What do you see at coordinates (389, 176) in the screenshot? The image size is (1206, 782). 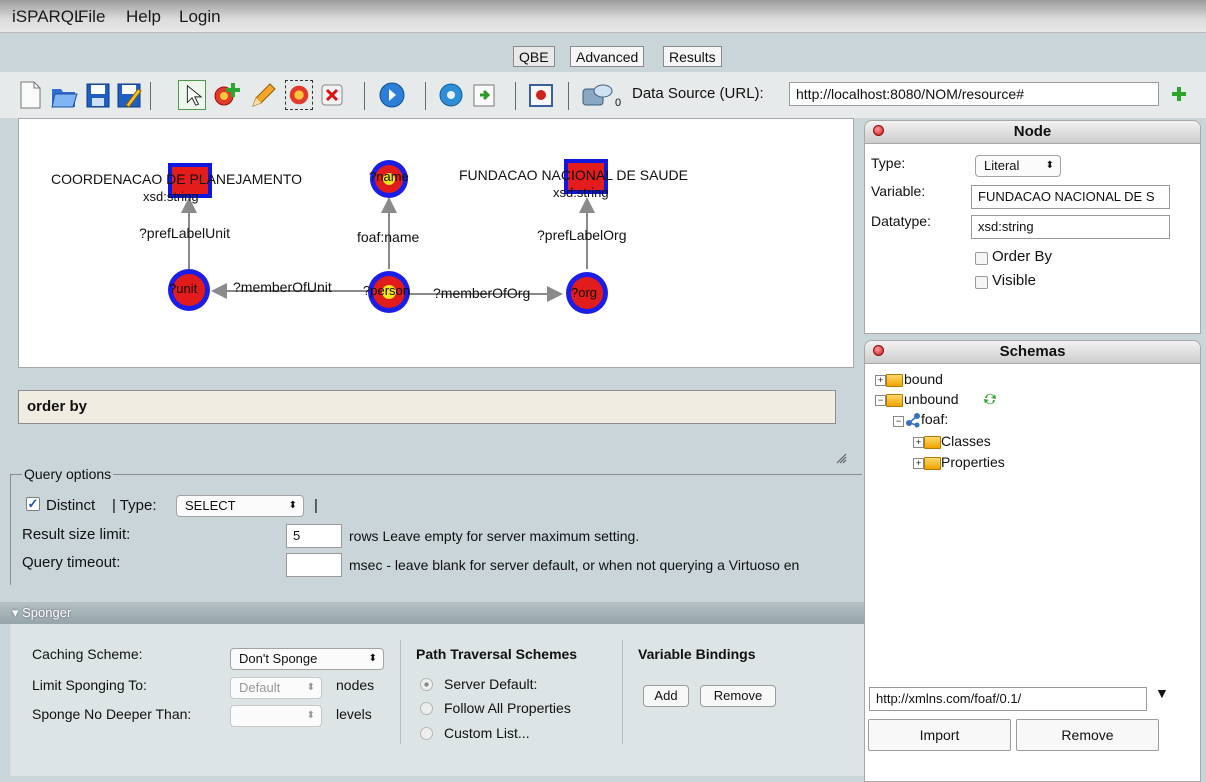 I see `node-label-name: ?name` at bounding box center [389, 176].